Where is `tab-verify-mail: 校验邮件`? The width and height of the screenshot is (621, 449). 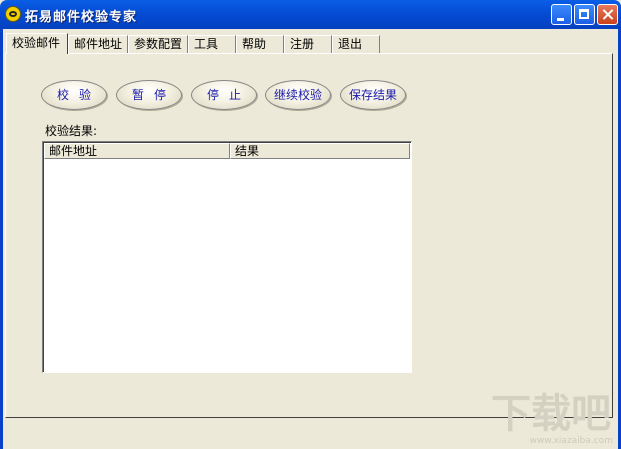 tab-verify-mail: 校验邮件 is located at coordinates (37, 43).